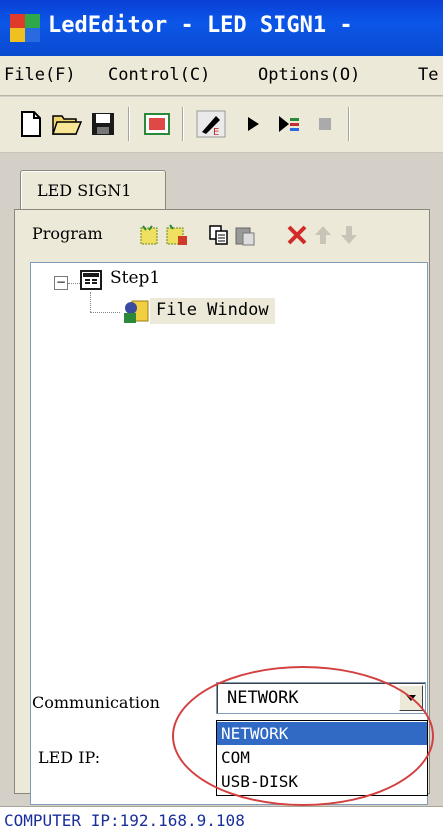  Describe the element at coordinates (219, 235) in the screenshot. I see `copy-icon` at that location.